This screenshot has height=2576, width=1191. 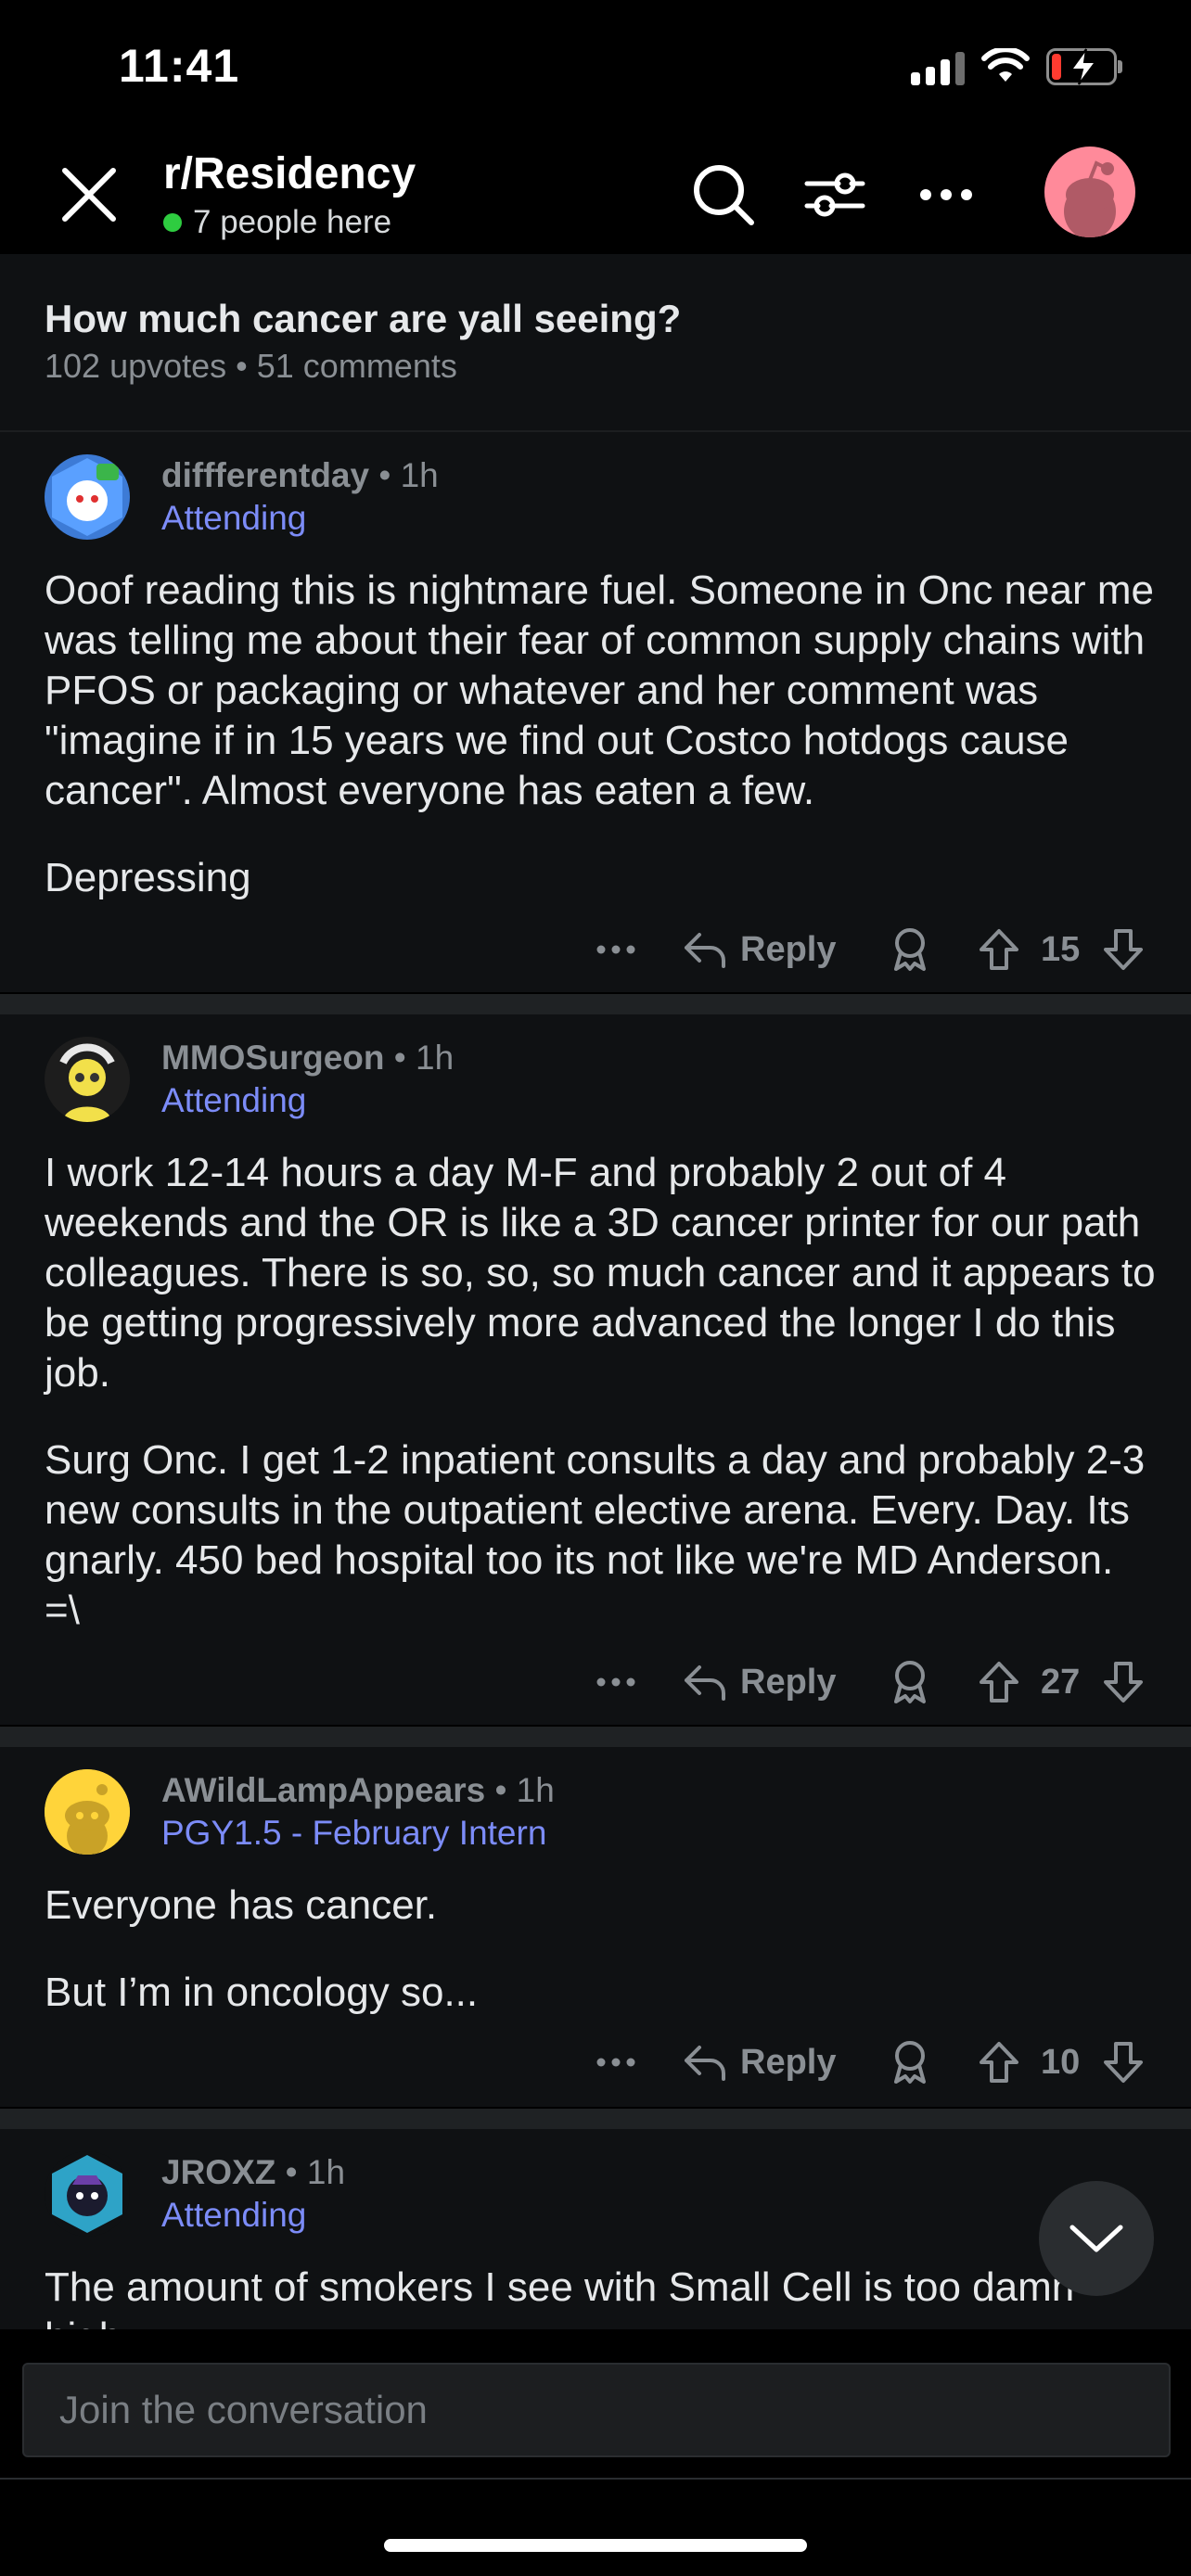 I want to click on comment-username: JROXZ • 1h, so click(x=253, y=2172).